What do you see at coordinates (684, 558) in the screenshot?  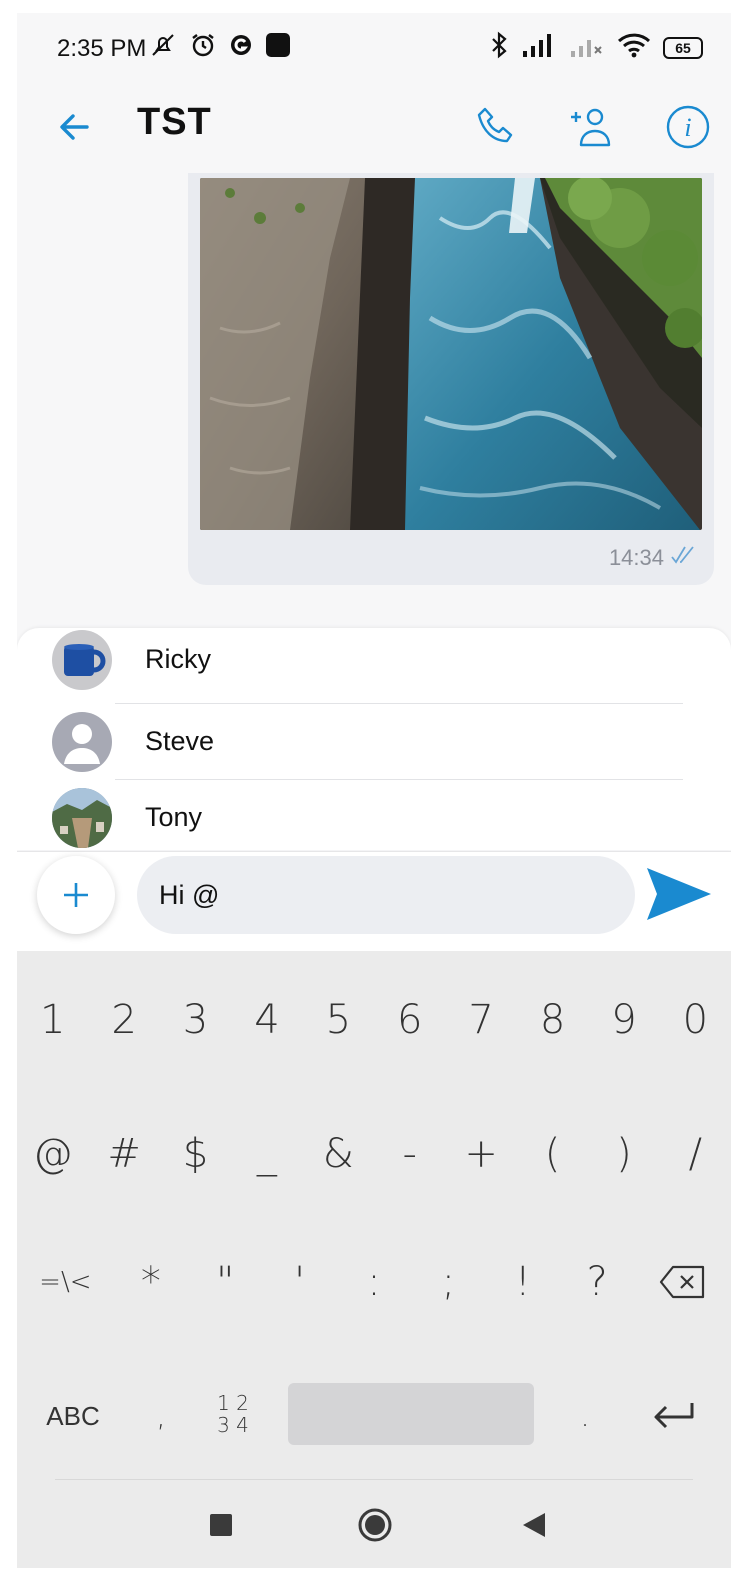 I see `double-check-icon` at bounding box center [684, 558].